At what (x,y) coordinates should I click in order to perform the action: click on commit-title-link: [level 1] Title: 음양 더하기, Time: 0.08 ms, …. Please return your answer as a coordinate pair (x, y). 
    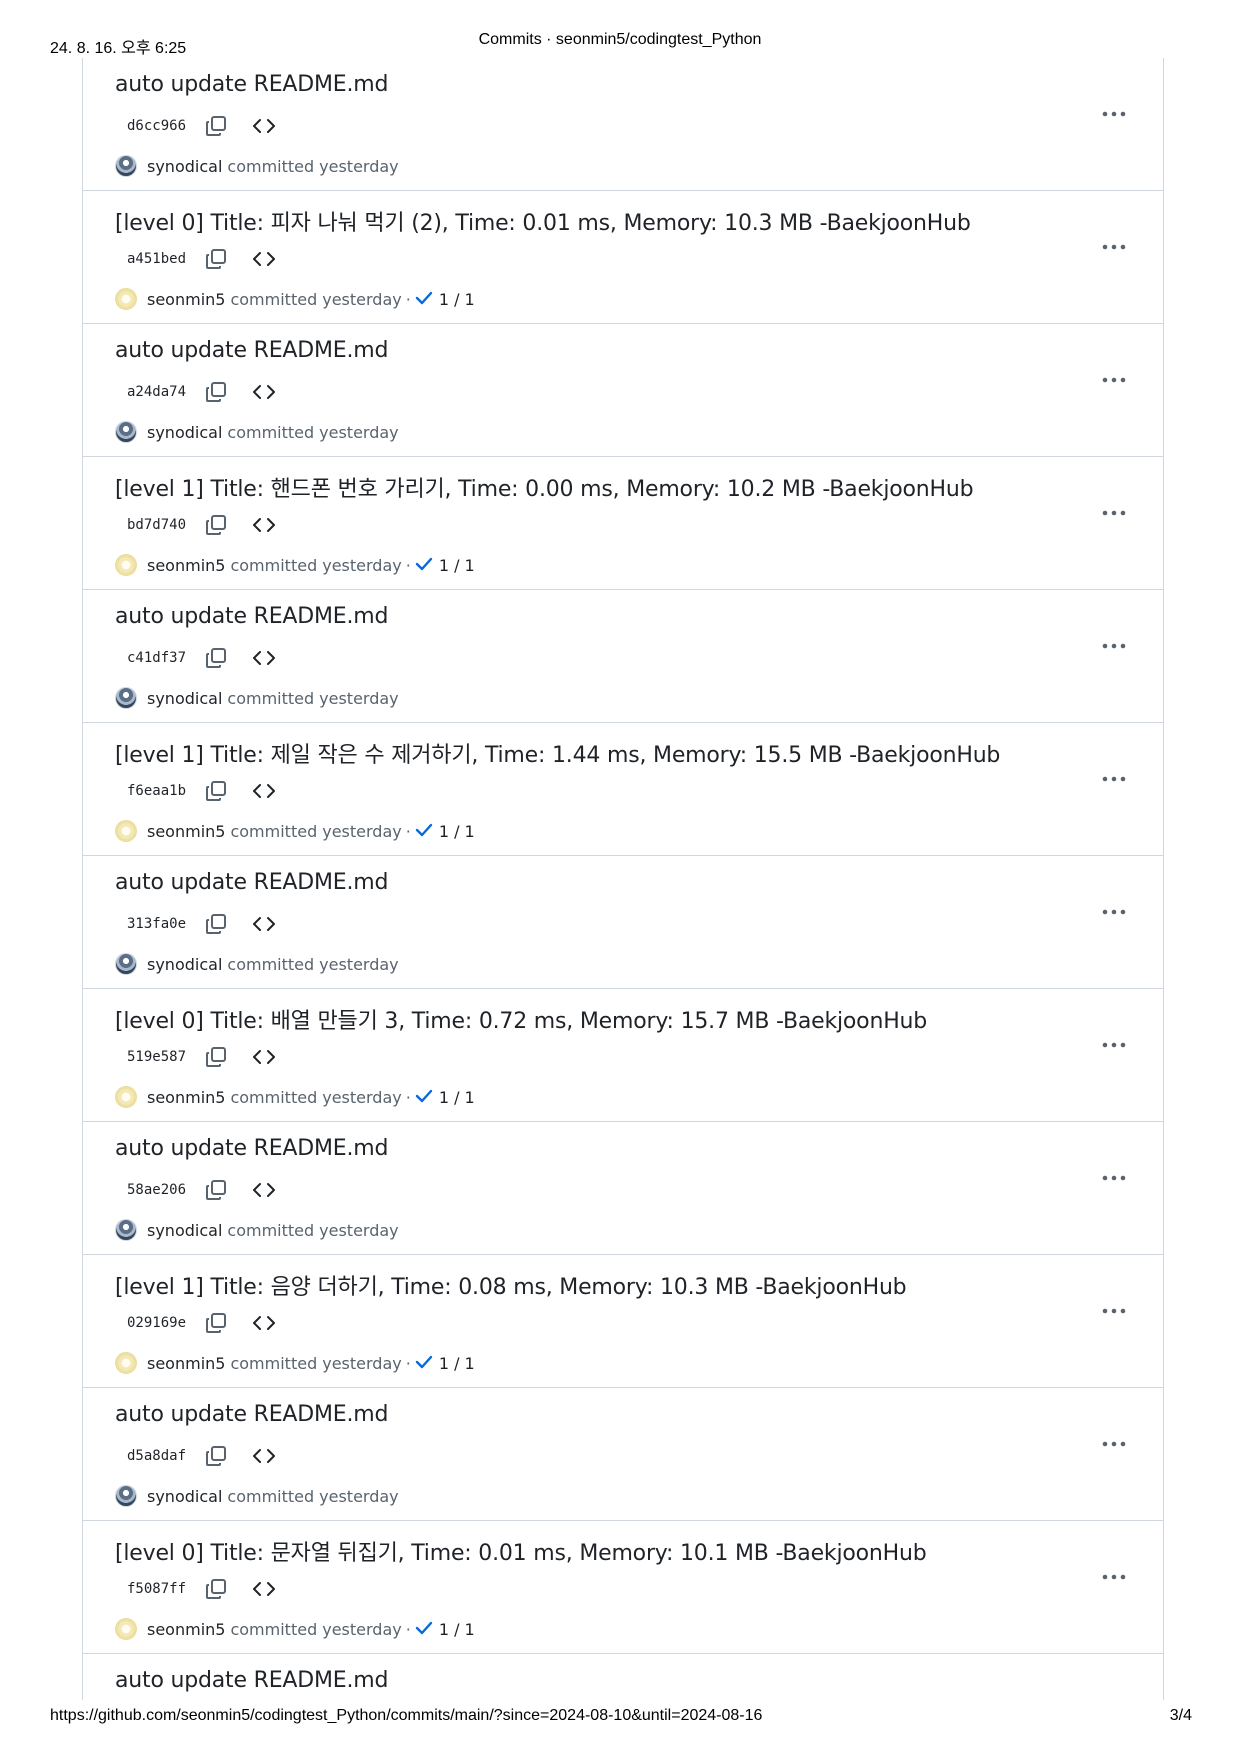
    Looking at the image, I should click on (511, 1285).